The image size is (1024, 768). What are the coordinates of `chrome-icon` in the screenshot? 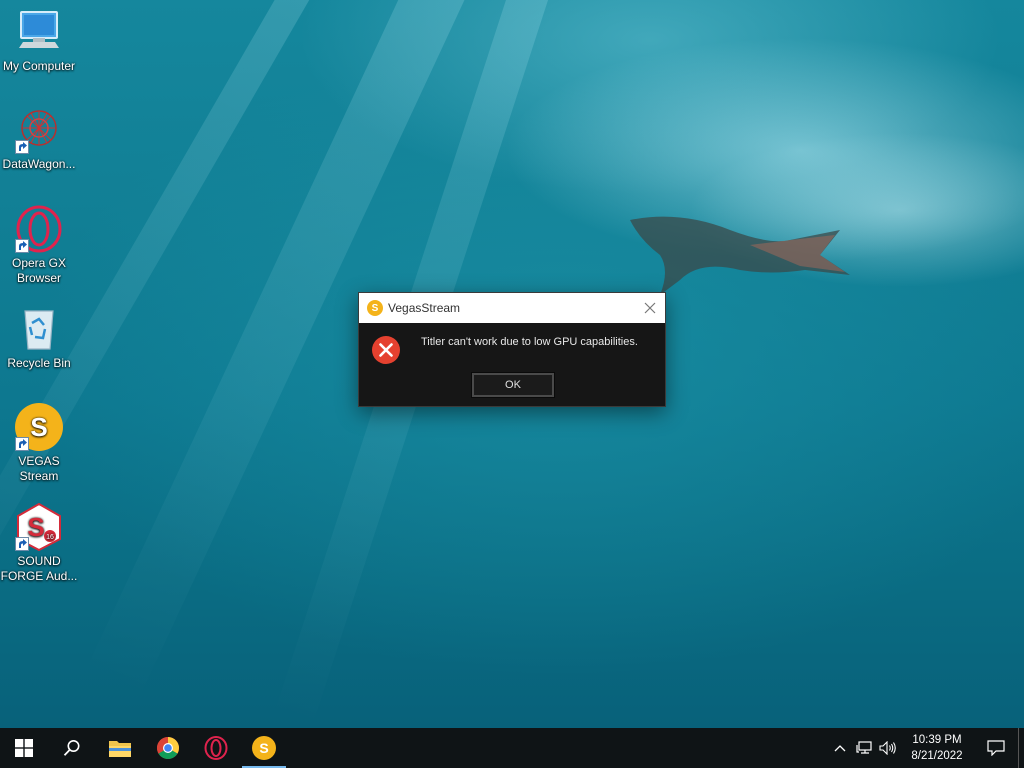 It's located at (168, 748).